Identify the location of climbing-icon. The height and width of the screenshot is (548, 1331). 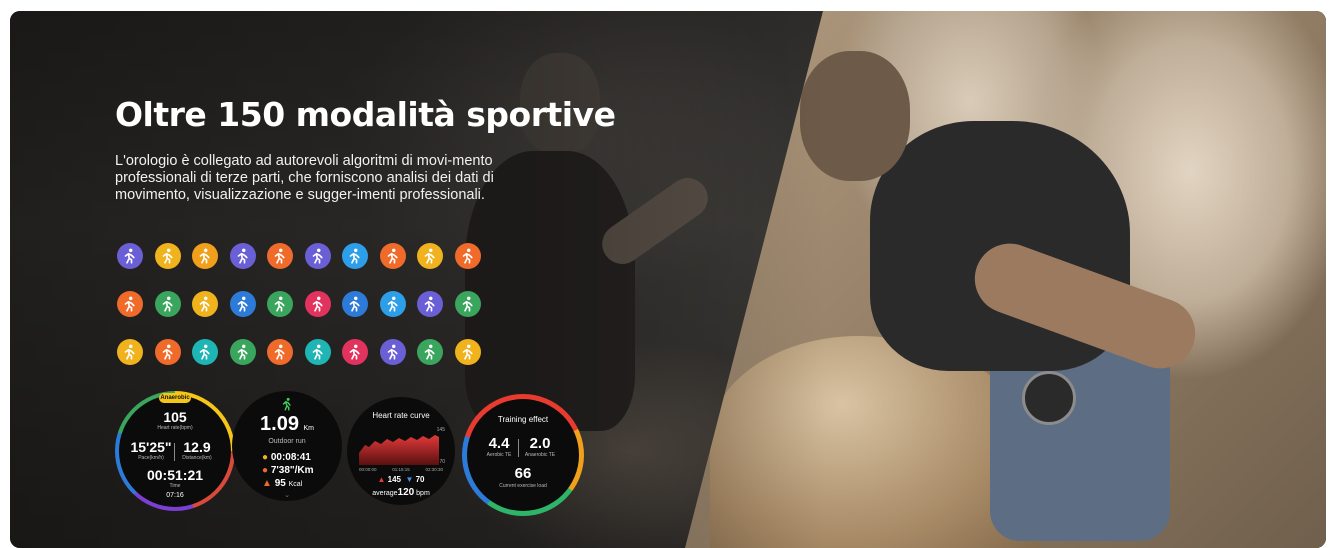
(205, 304).